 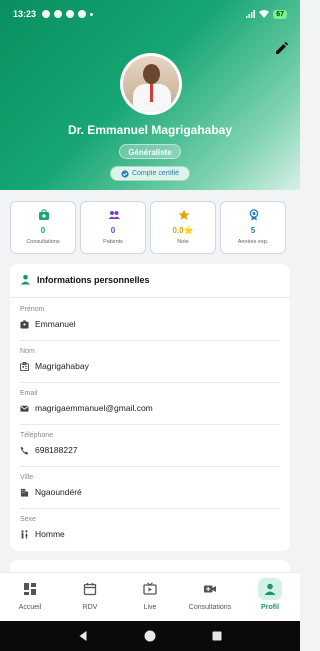 I want to click on divider, so click(x=150, y=297).